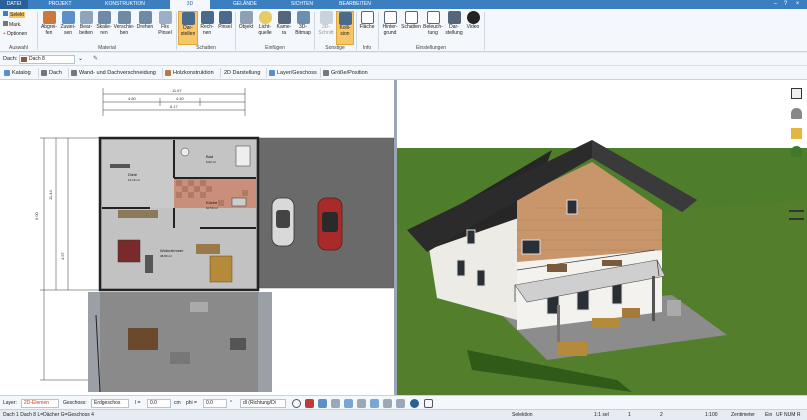 The width and height of the screenshot is (807, 420). Describe the element at coordinates (190, 73) in the screenshot. I see `timber-construction-button: Holzkonstruktion` at that location.